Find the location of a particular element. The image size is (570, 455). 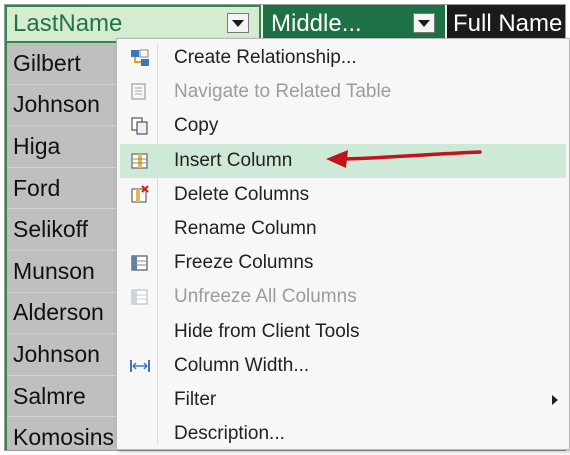

unfreeze-columns-icon is located at coordinates (140, 297).